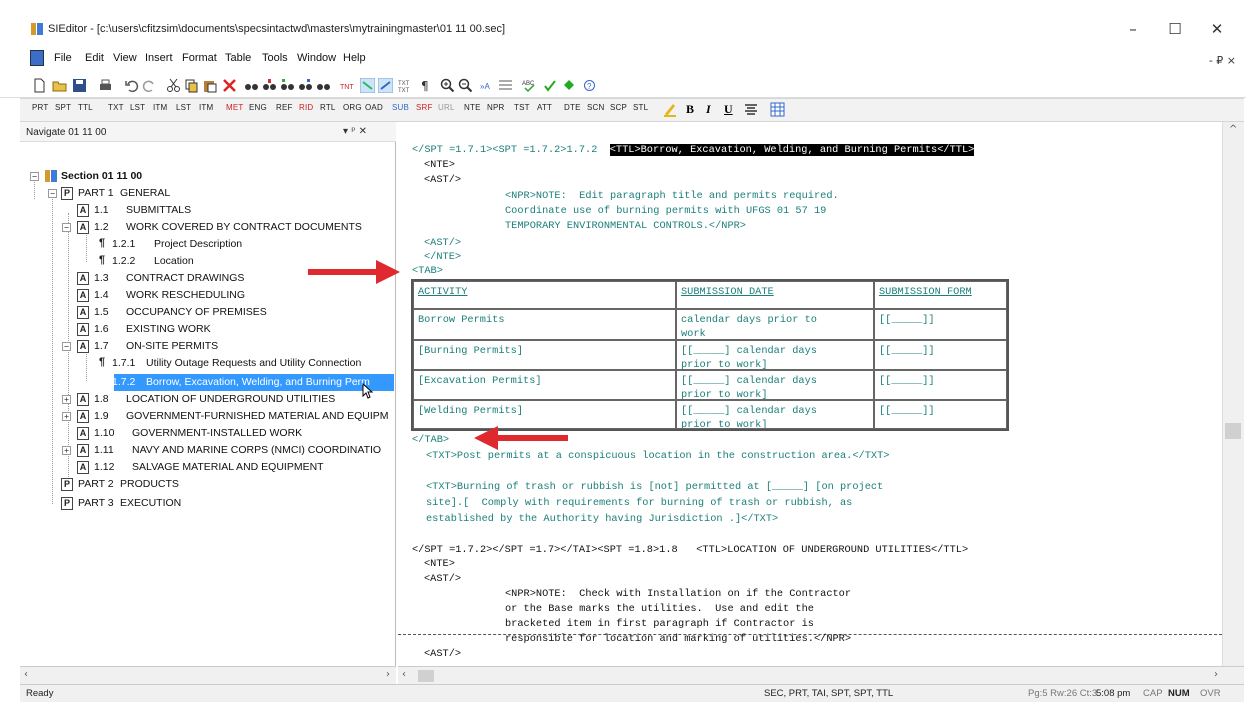 Image resolution: width=1246 pixels, height=702 pixels. I want to click on underline-icon: U, so click(728, 109).